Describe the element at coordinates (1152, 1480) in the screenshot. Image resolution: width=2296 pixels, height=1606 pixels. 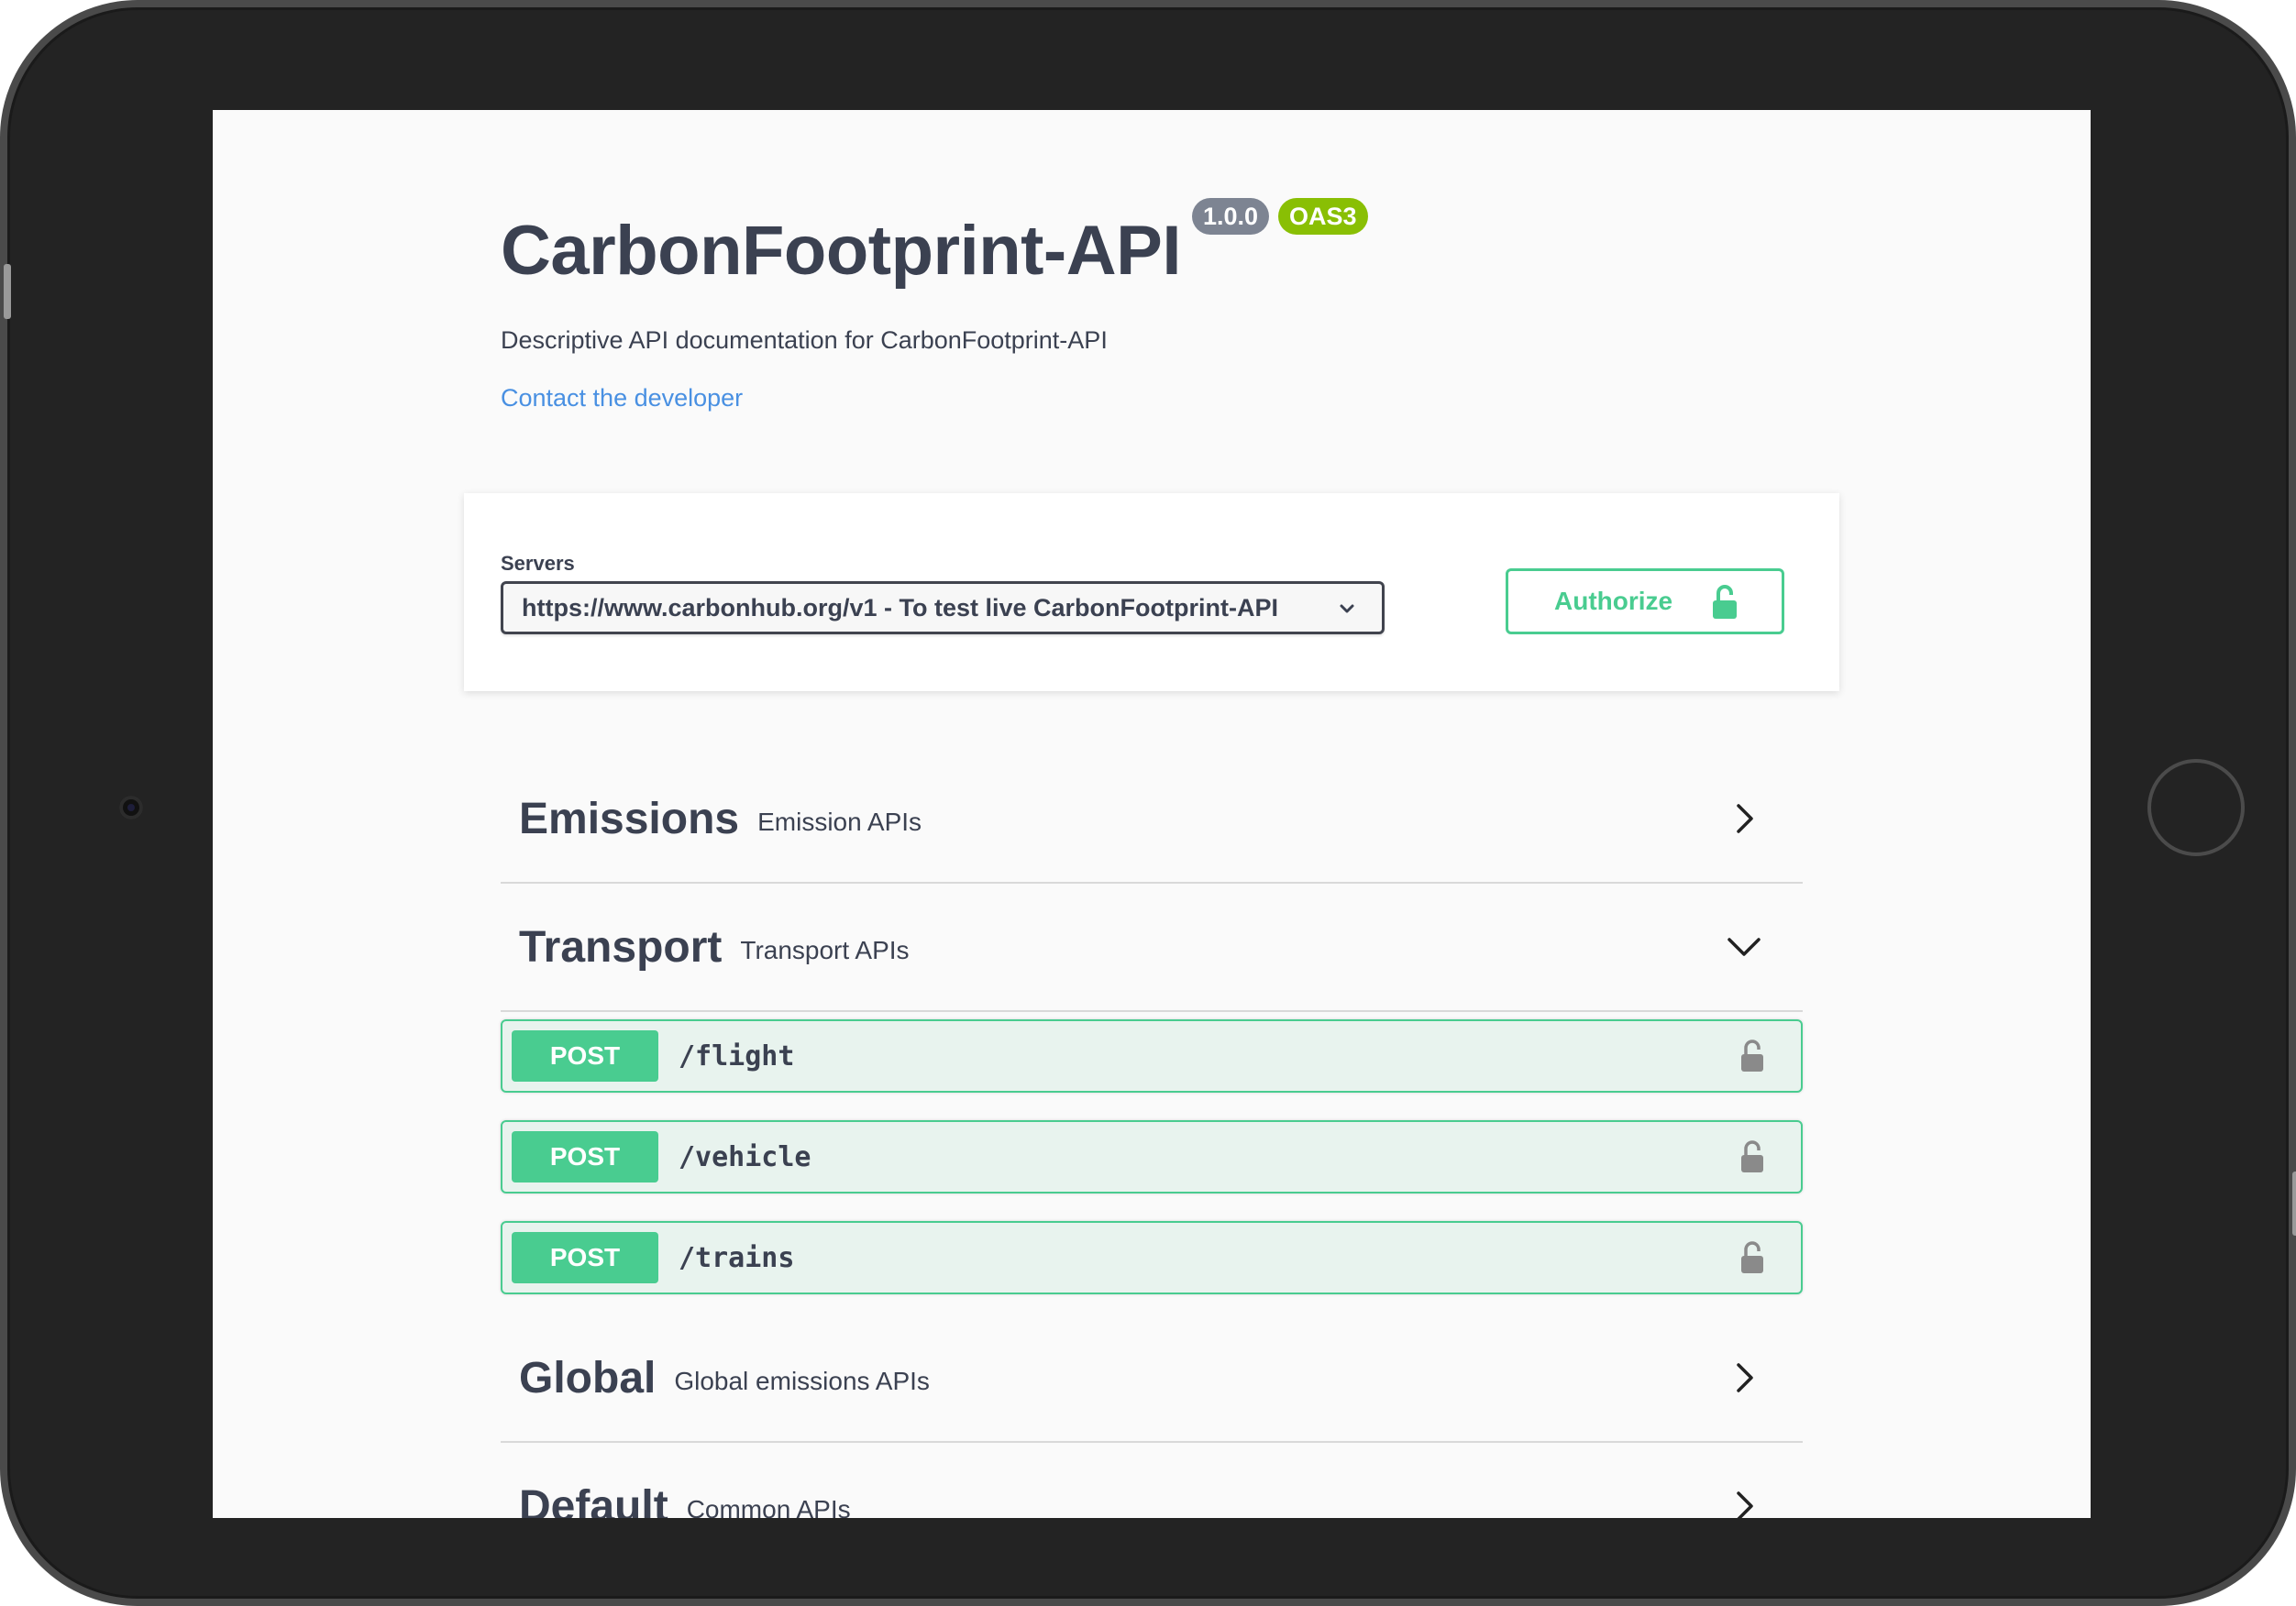
I see `tag-default: Default Common APIs` at that location.